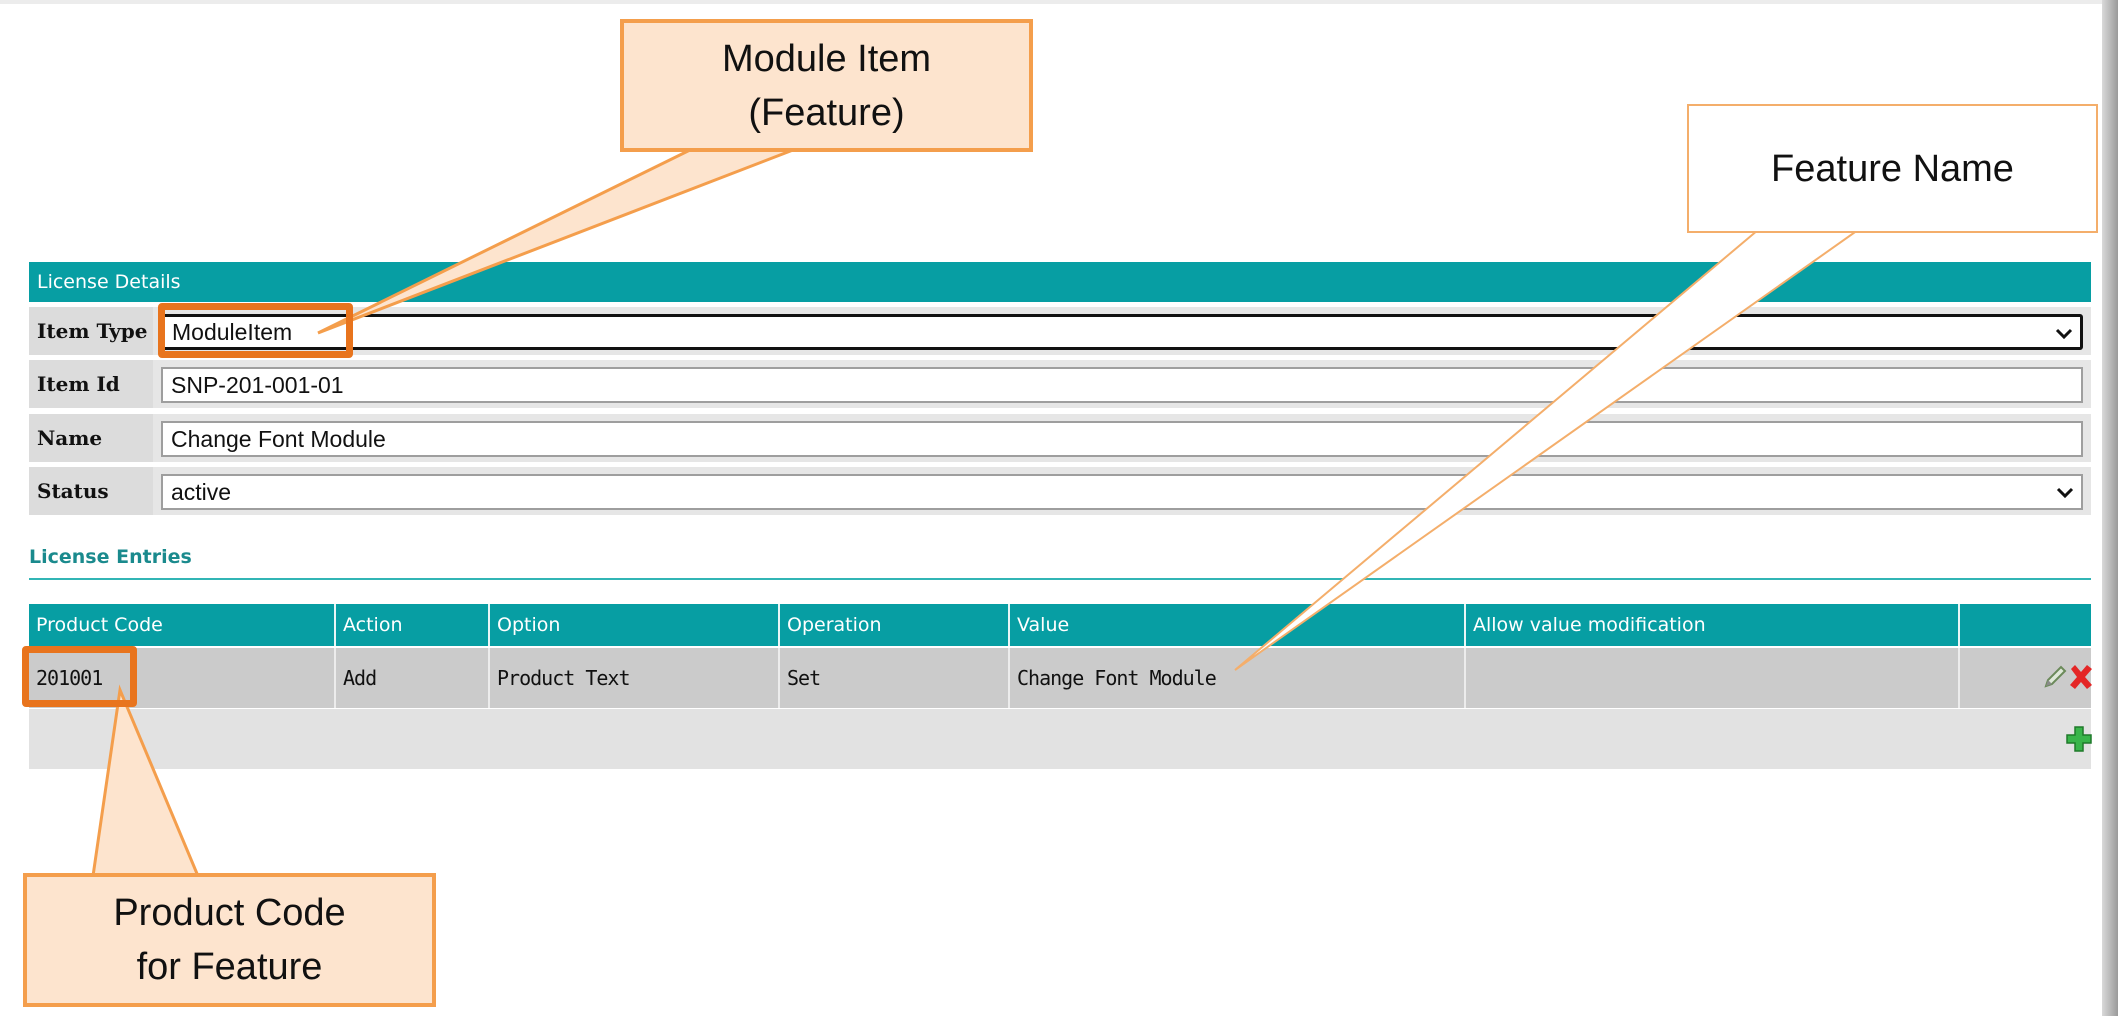 This screenshot has width=2118, height=1016. Describe the element at coordinates (257, 385) in the screenshot. I see `item-id-value: SNP-201-001-01` at that location.